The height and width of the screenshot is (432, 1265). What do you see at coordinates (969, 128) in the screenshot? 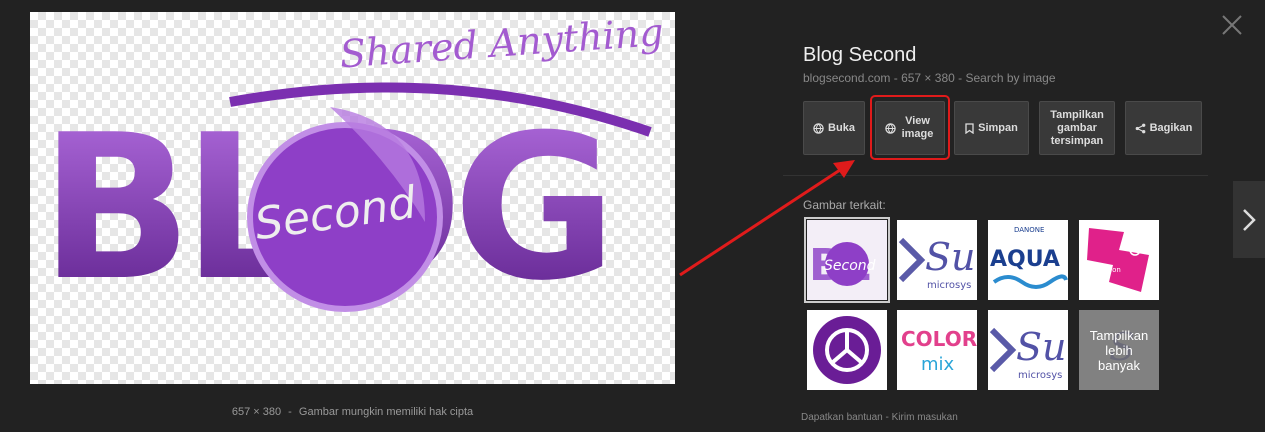
I see `bookmark-icon` at bounding box center [969, 128].